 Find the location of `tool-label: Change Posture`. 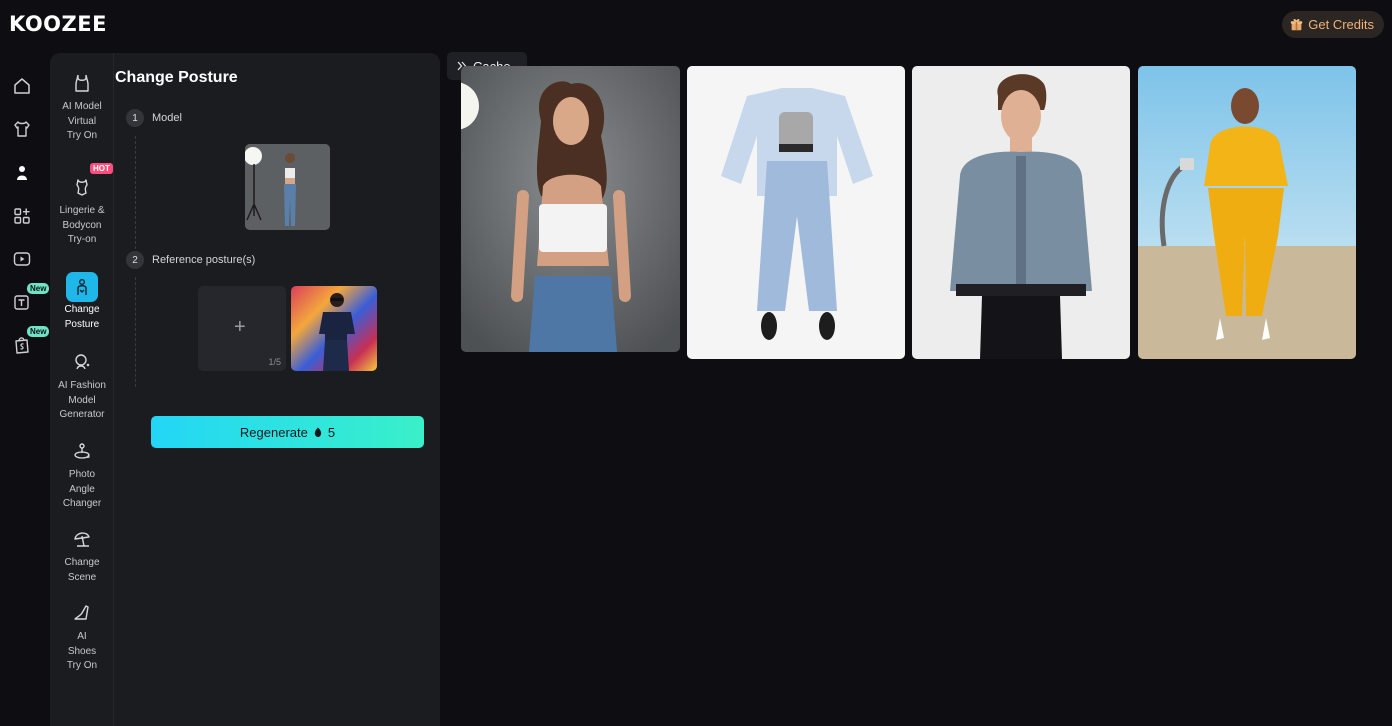

tool-label: Change Posture is located at coordinates (82, 317).